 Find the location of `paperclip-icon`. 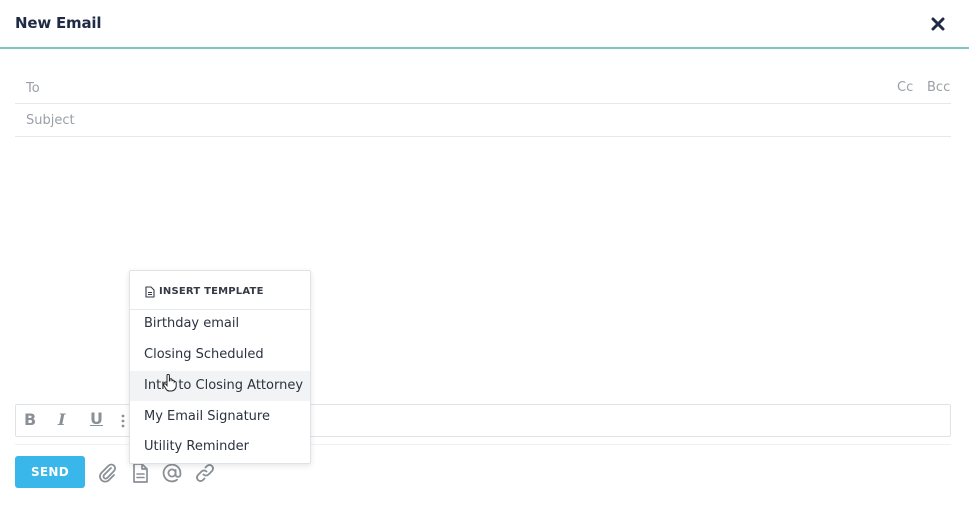

paperclip-icon is located at coordinates (108, 473).